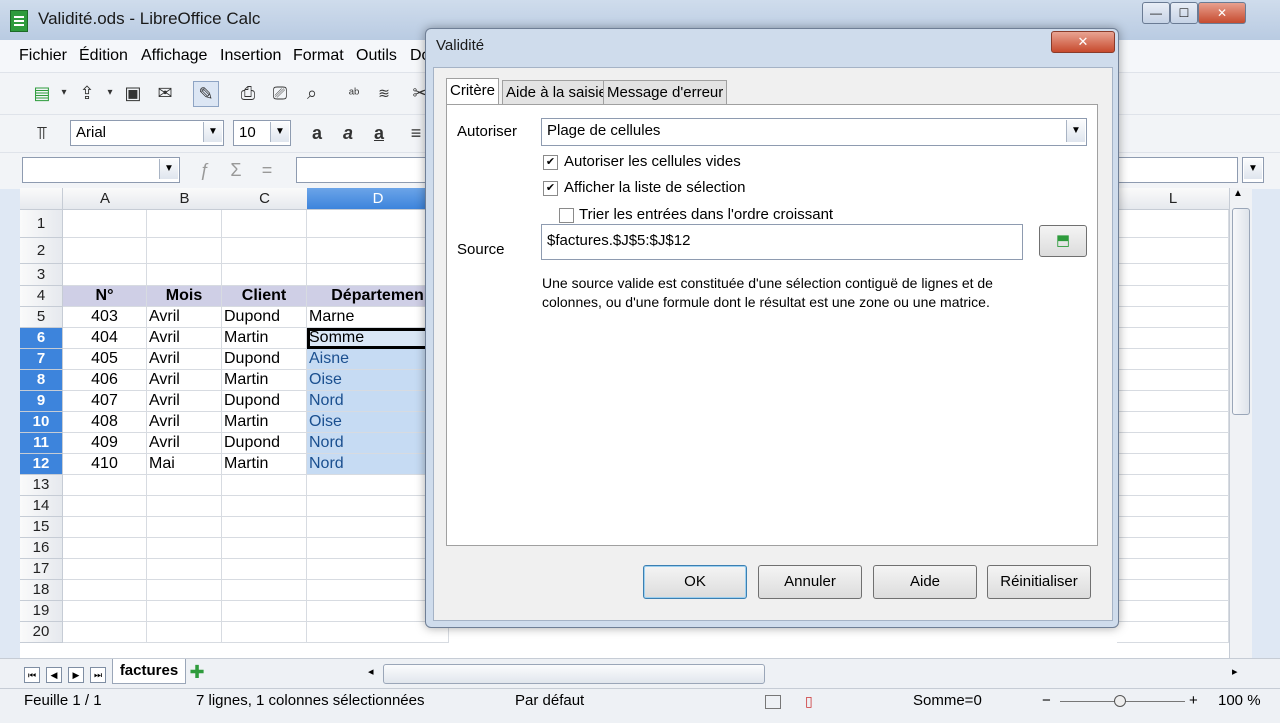 Image resolution: width=1280 pixels, height=723 pixels. What do you see at coordinates (184, 296) in the screenshot?
I see `header-cell: Mois` at bounding box center [184, 296].